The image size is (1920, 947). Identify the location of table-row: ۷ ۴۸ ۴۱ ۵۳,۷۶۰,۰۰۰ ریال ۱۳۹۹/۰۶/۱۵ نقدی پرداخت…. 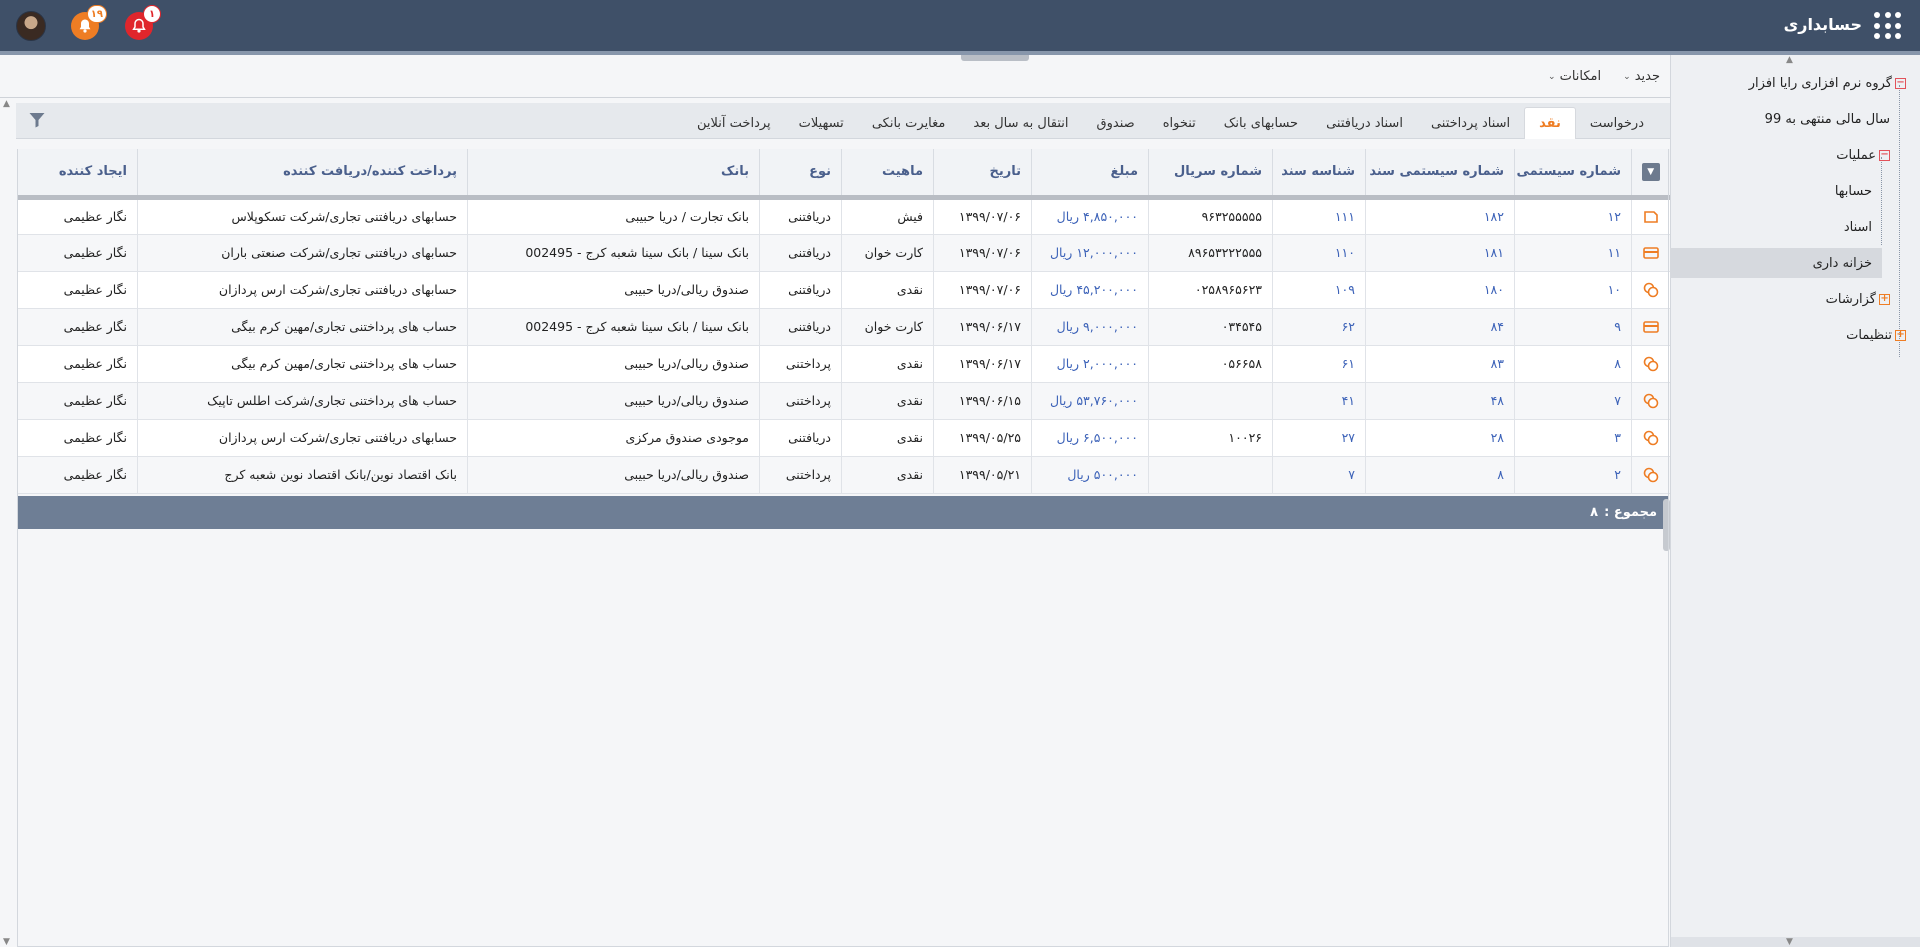
(843, 401).